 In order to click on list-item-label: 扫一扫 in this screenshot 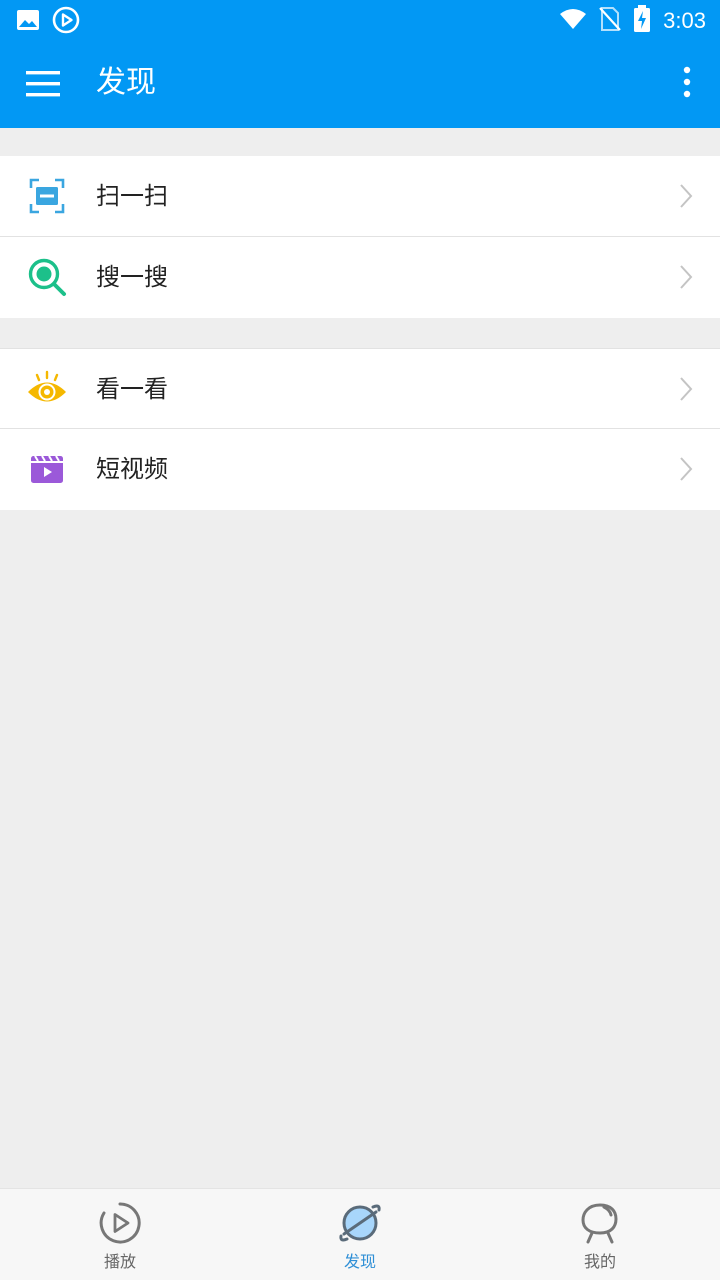, I will do `click(132, 196)`.